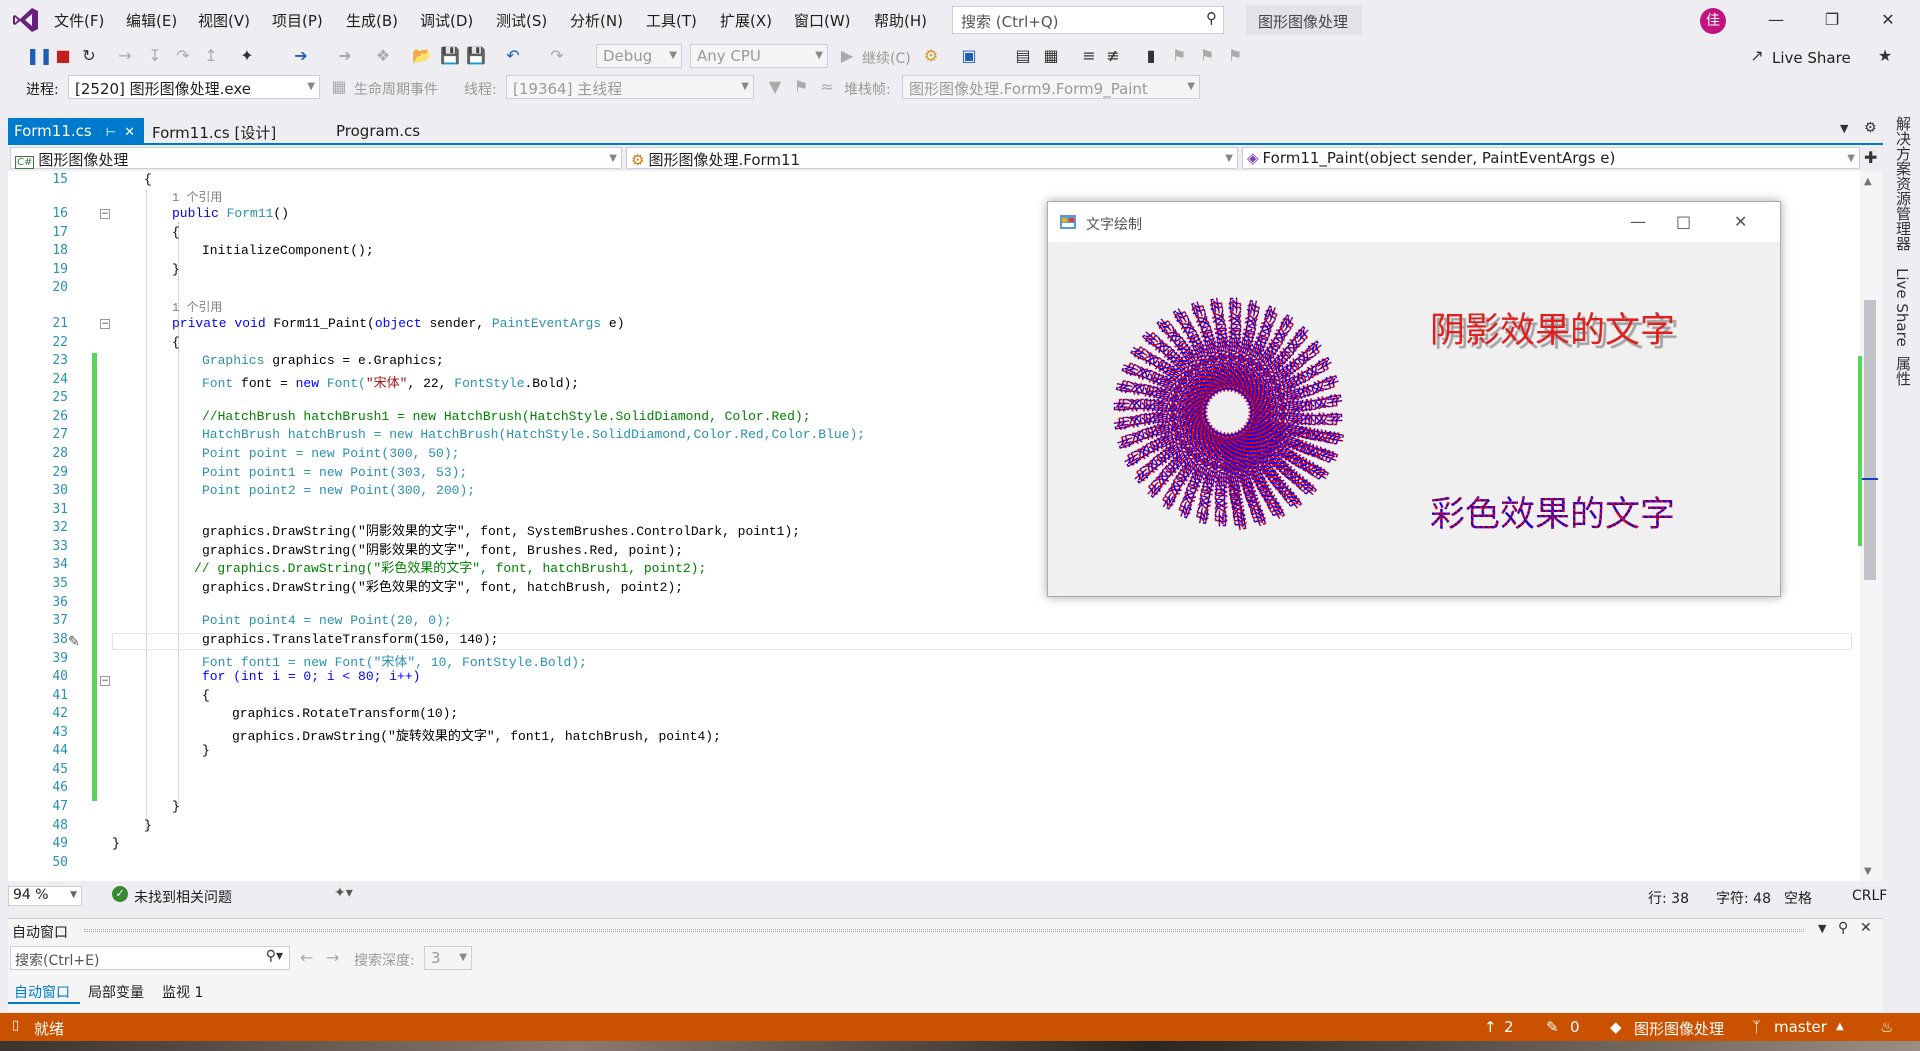 This screenshot has width=1920, height=1051. What do you see at coordinates (151, 20) in the screenshot?
I see `menu-edit: 编辑(E)` at bounding box center [151, 20].